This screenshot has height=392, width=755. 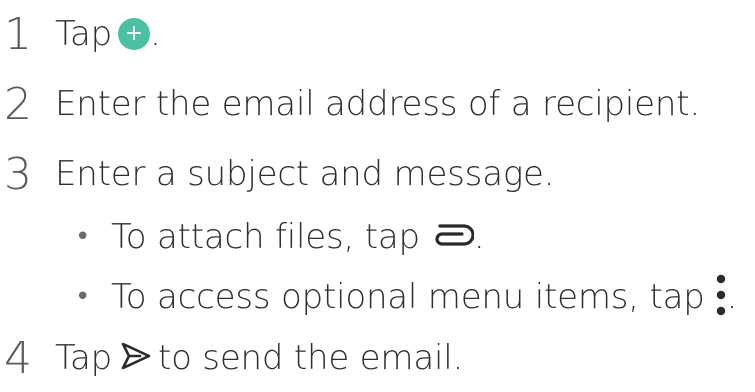 What do you see at coordinates (265, 237) in the screenshot?
I see `sub-item-text-before: To attach files, tap` at bounding box center [265, 237].